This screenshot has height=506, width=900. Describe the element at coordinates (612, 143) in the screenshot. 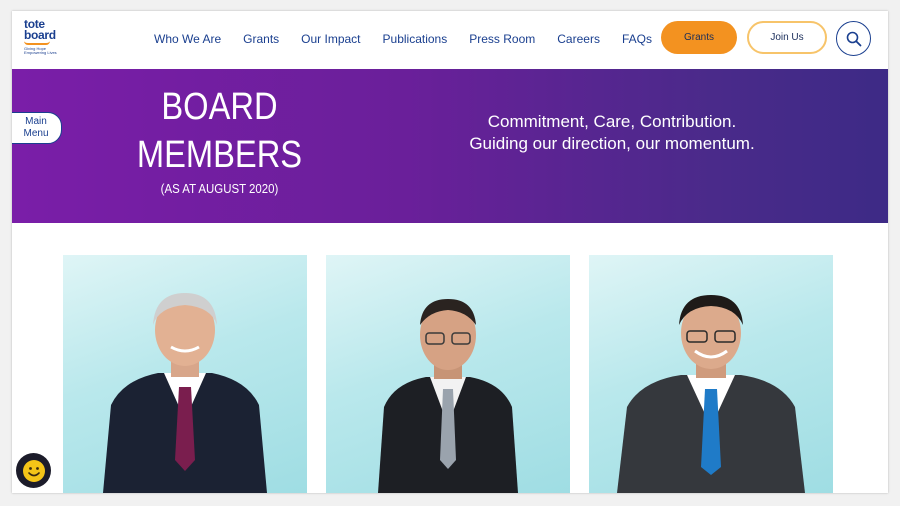

I see `tagline-line2: Guiding our direction, our momentum.` at that location.